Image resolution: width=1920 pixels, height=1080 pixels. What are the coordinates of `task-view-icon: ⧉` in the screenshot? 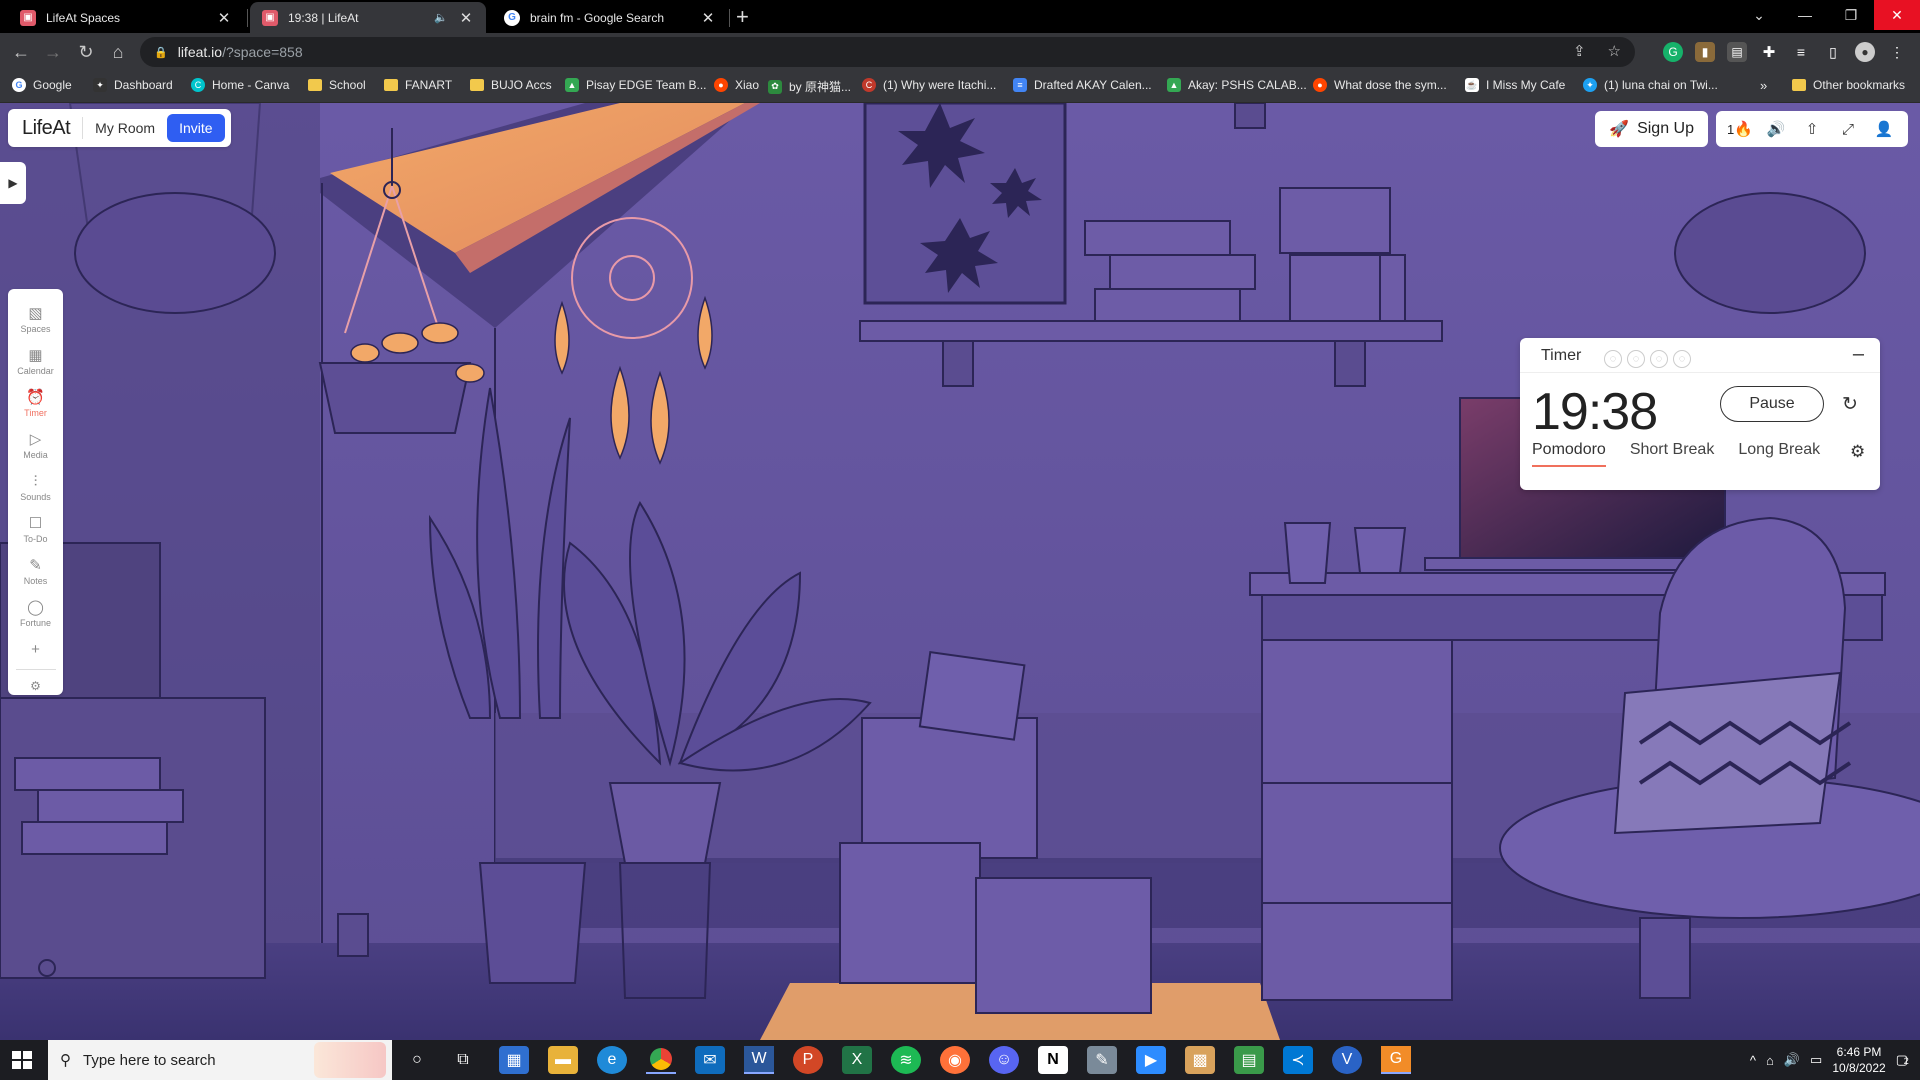 It's located at (463, 1060).